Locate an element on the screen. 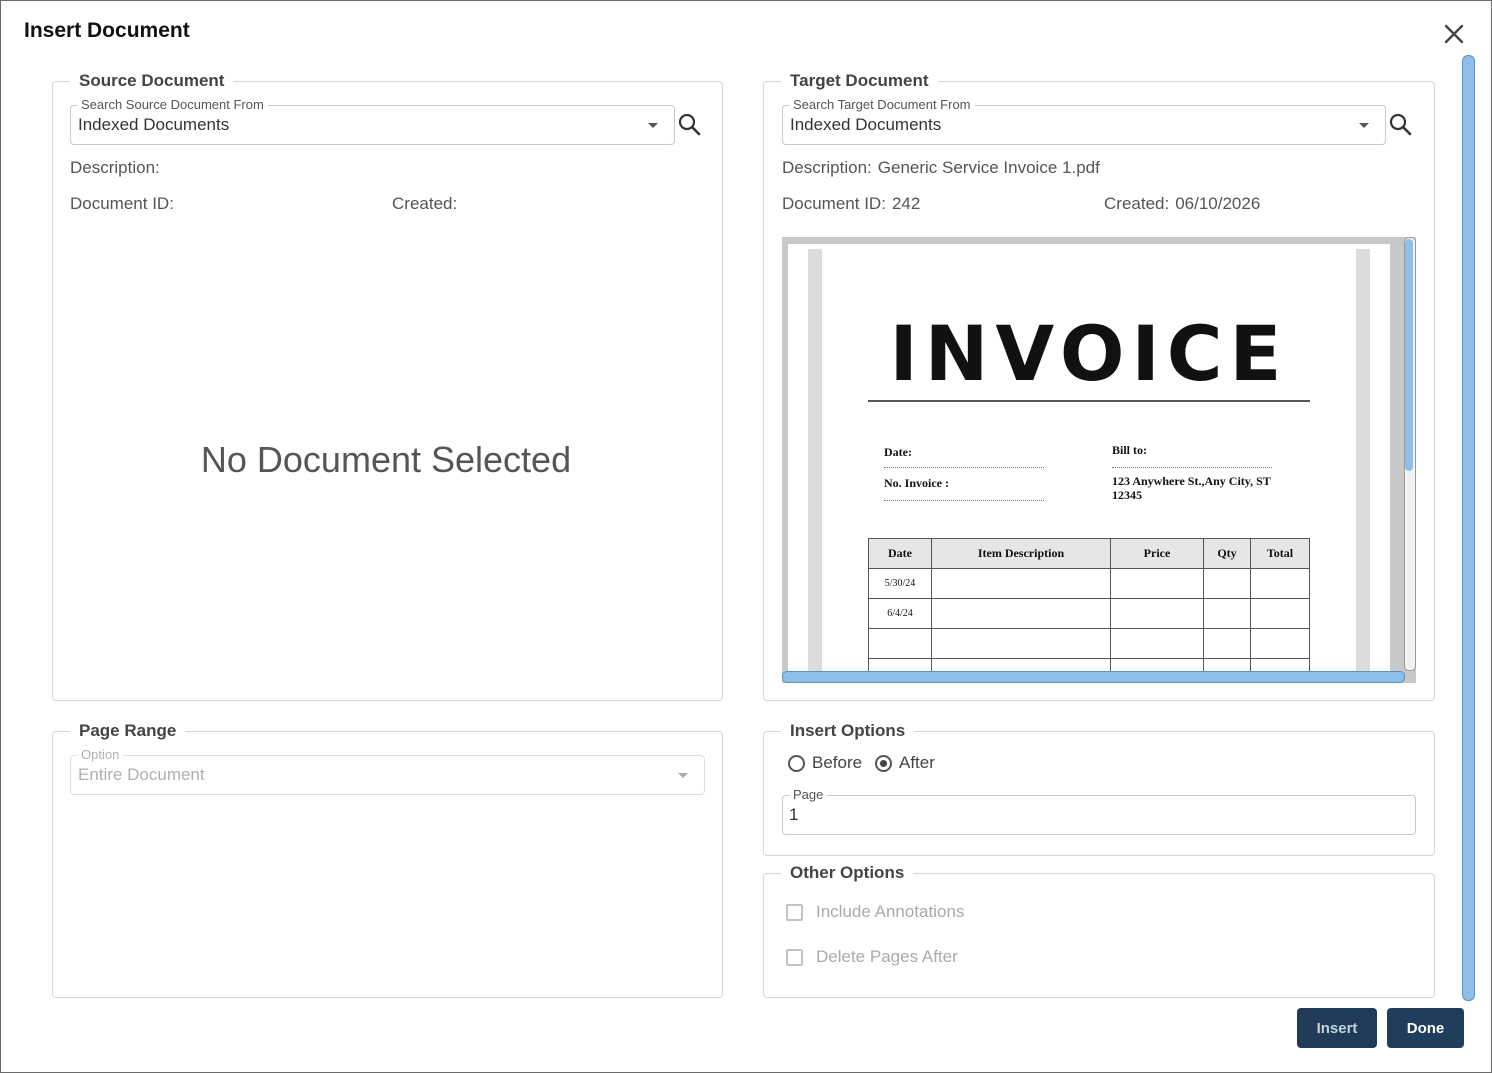  invoice-col-qty: Qty is located at coordinates (1227, 553).